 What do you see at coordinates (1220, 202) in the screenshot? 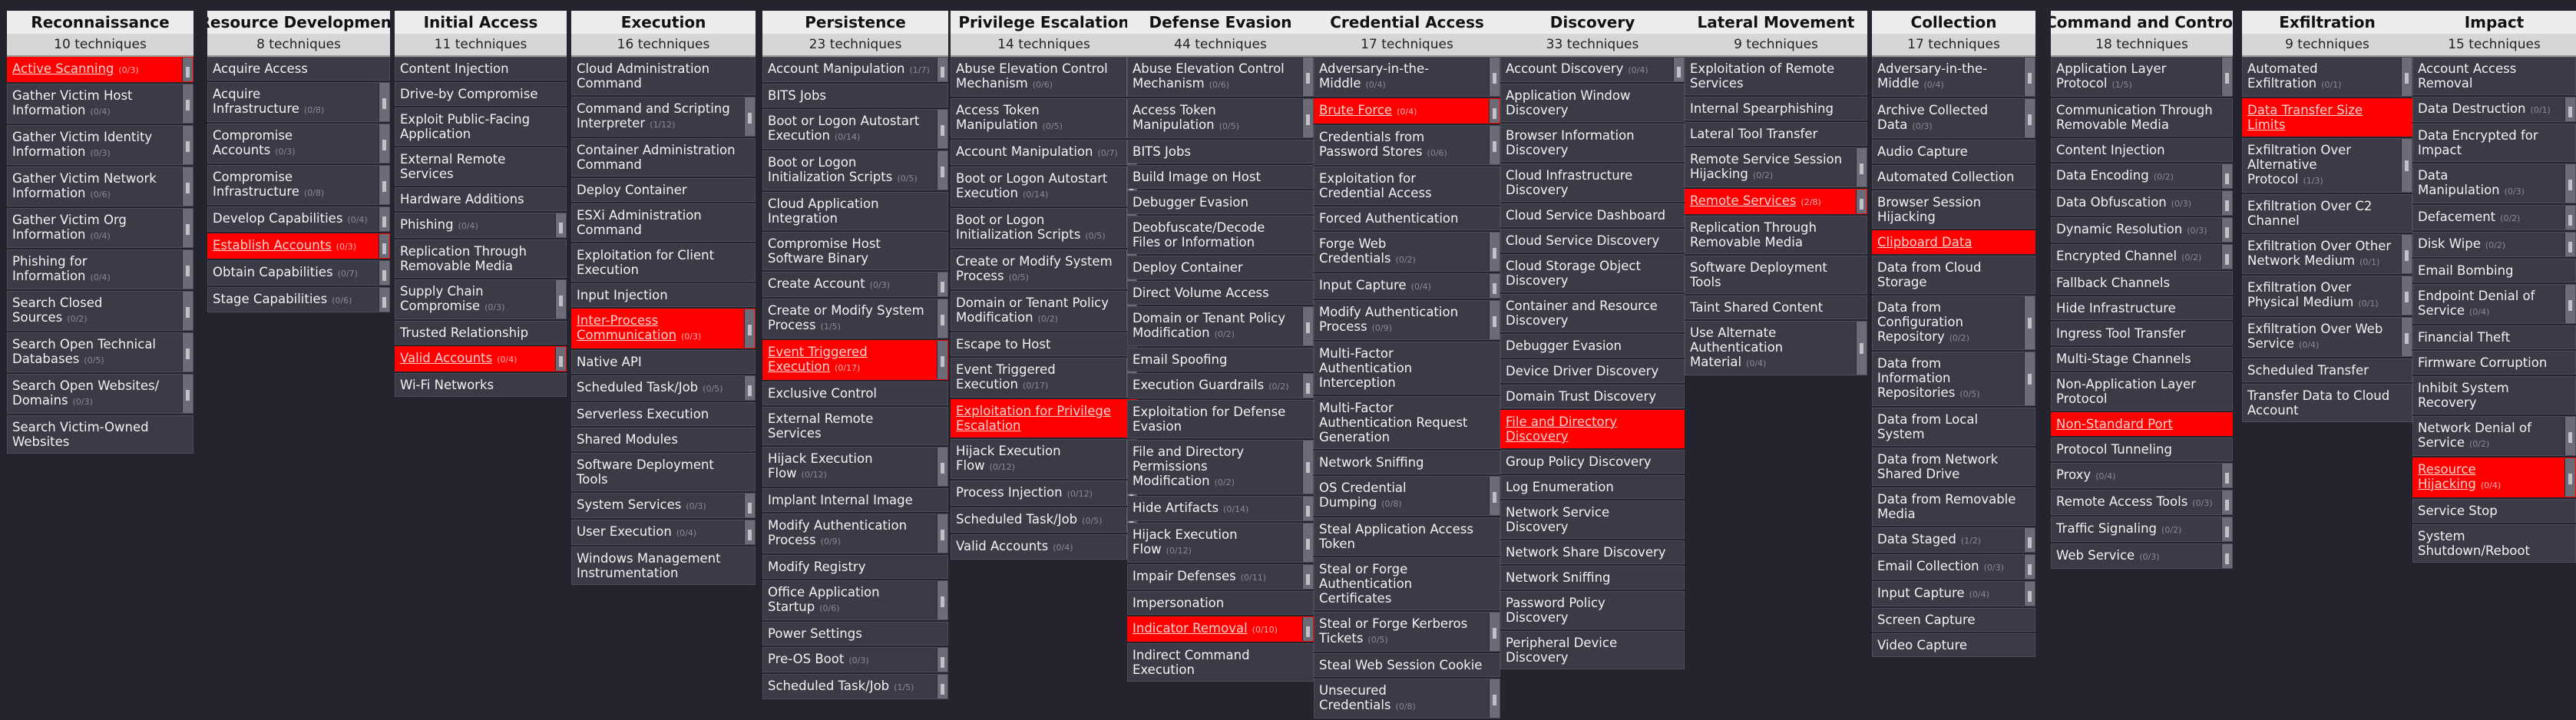
I see `technique-cell: Debugger Evasion` at bounding box center [1220, 202].